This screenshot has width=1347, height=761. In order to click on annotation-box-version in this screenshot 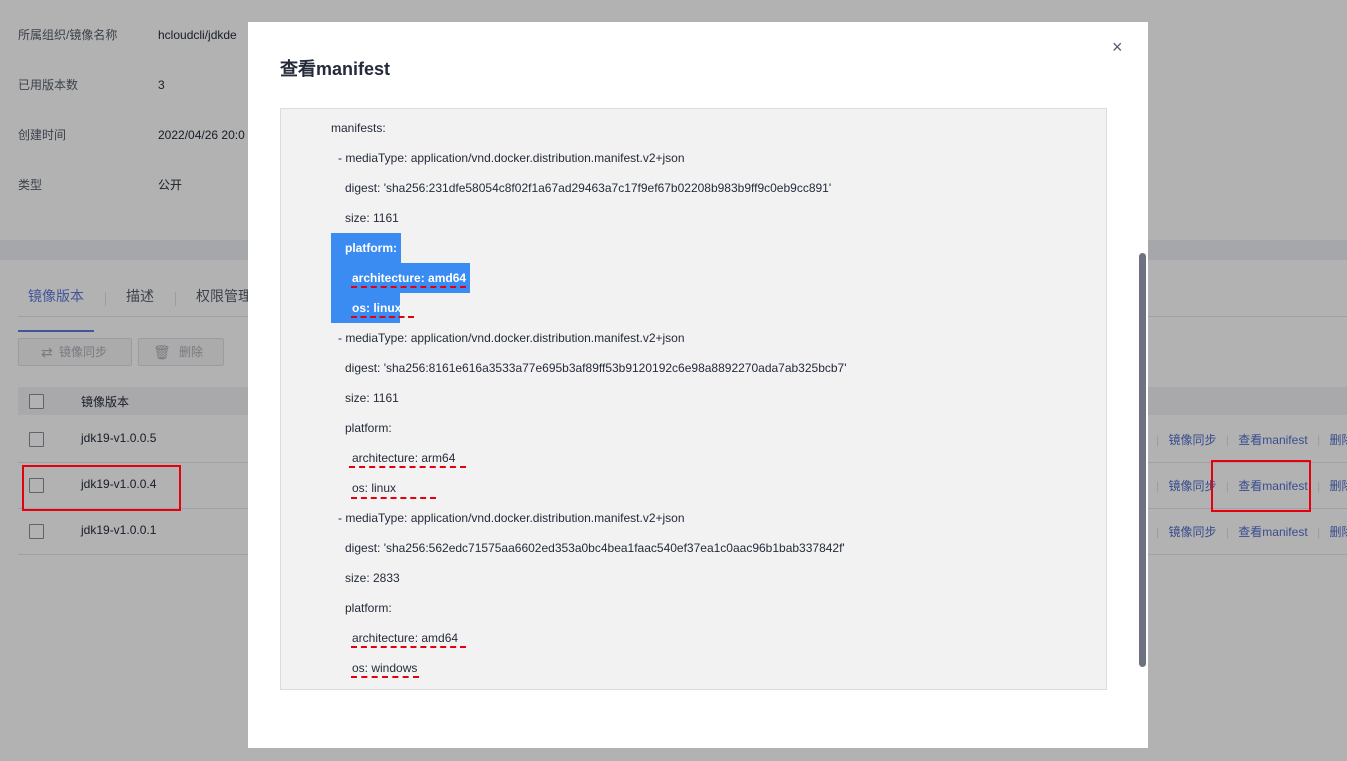, I will do `click(101, 488)`.